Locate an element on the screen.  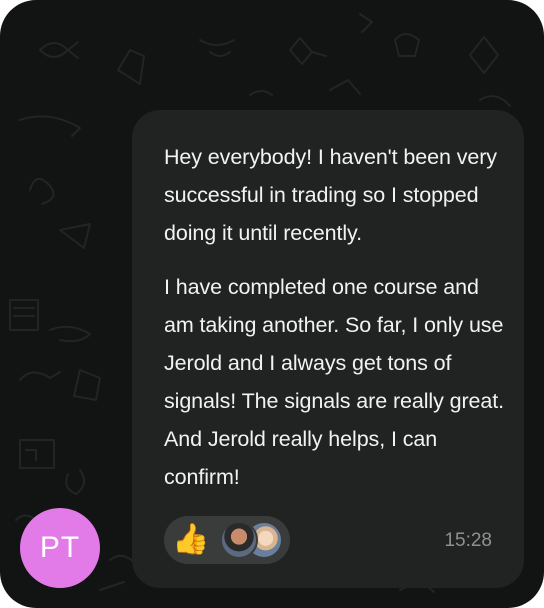
sender-initials: PT is located at coordinates (60, 547).